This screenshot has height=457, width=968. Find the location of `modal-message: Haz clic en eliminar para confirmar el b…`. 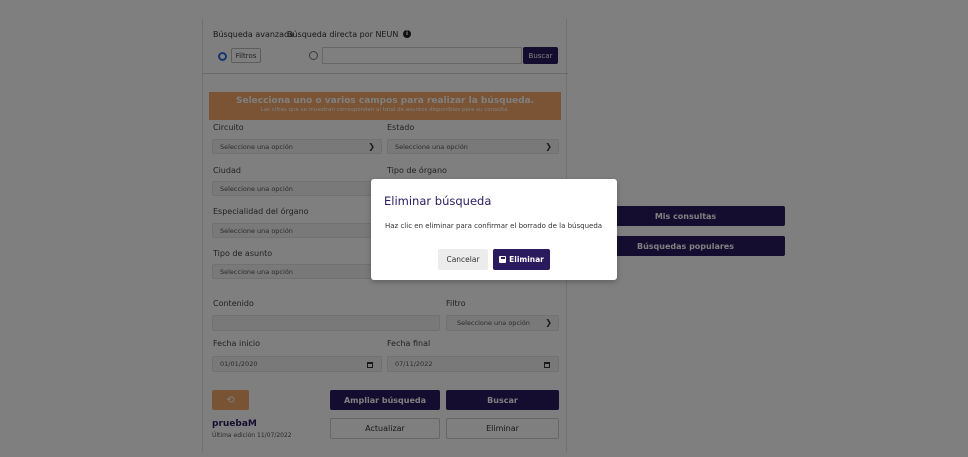

modal-message: Haz clic en eliminar para confirmar el b… is located at coordinates (494, 226).